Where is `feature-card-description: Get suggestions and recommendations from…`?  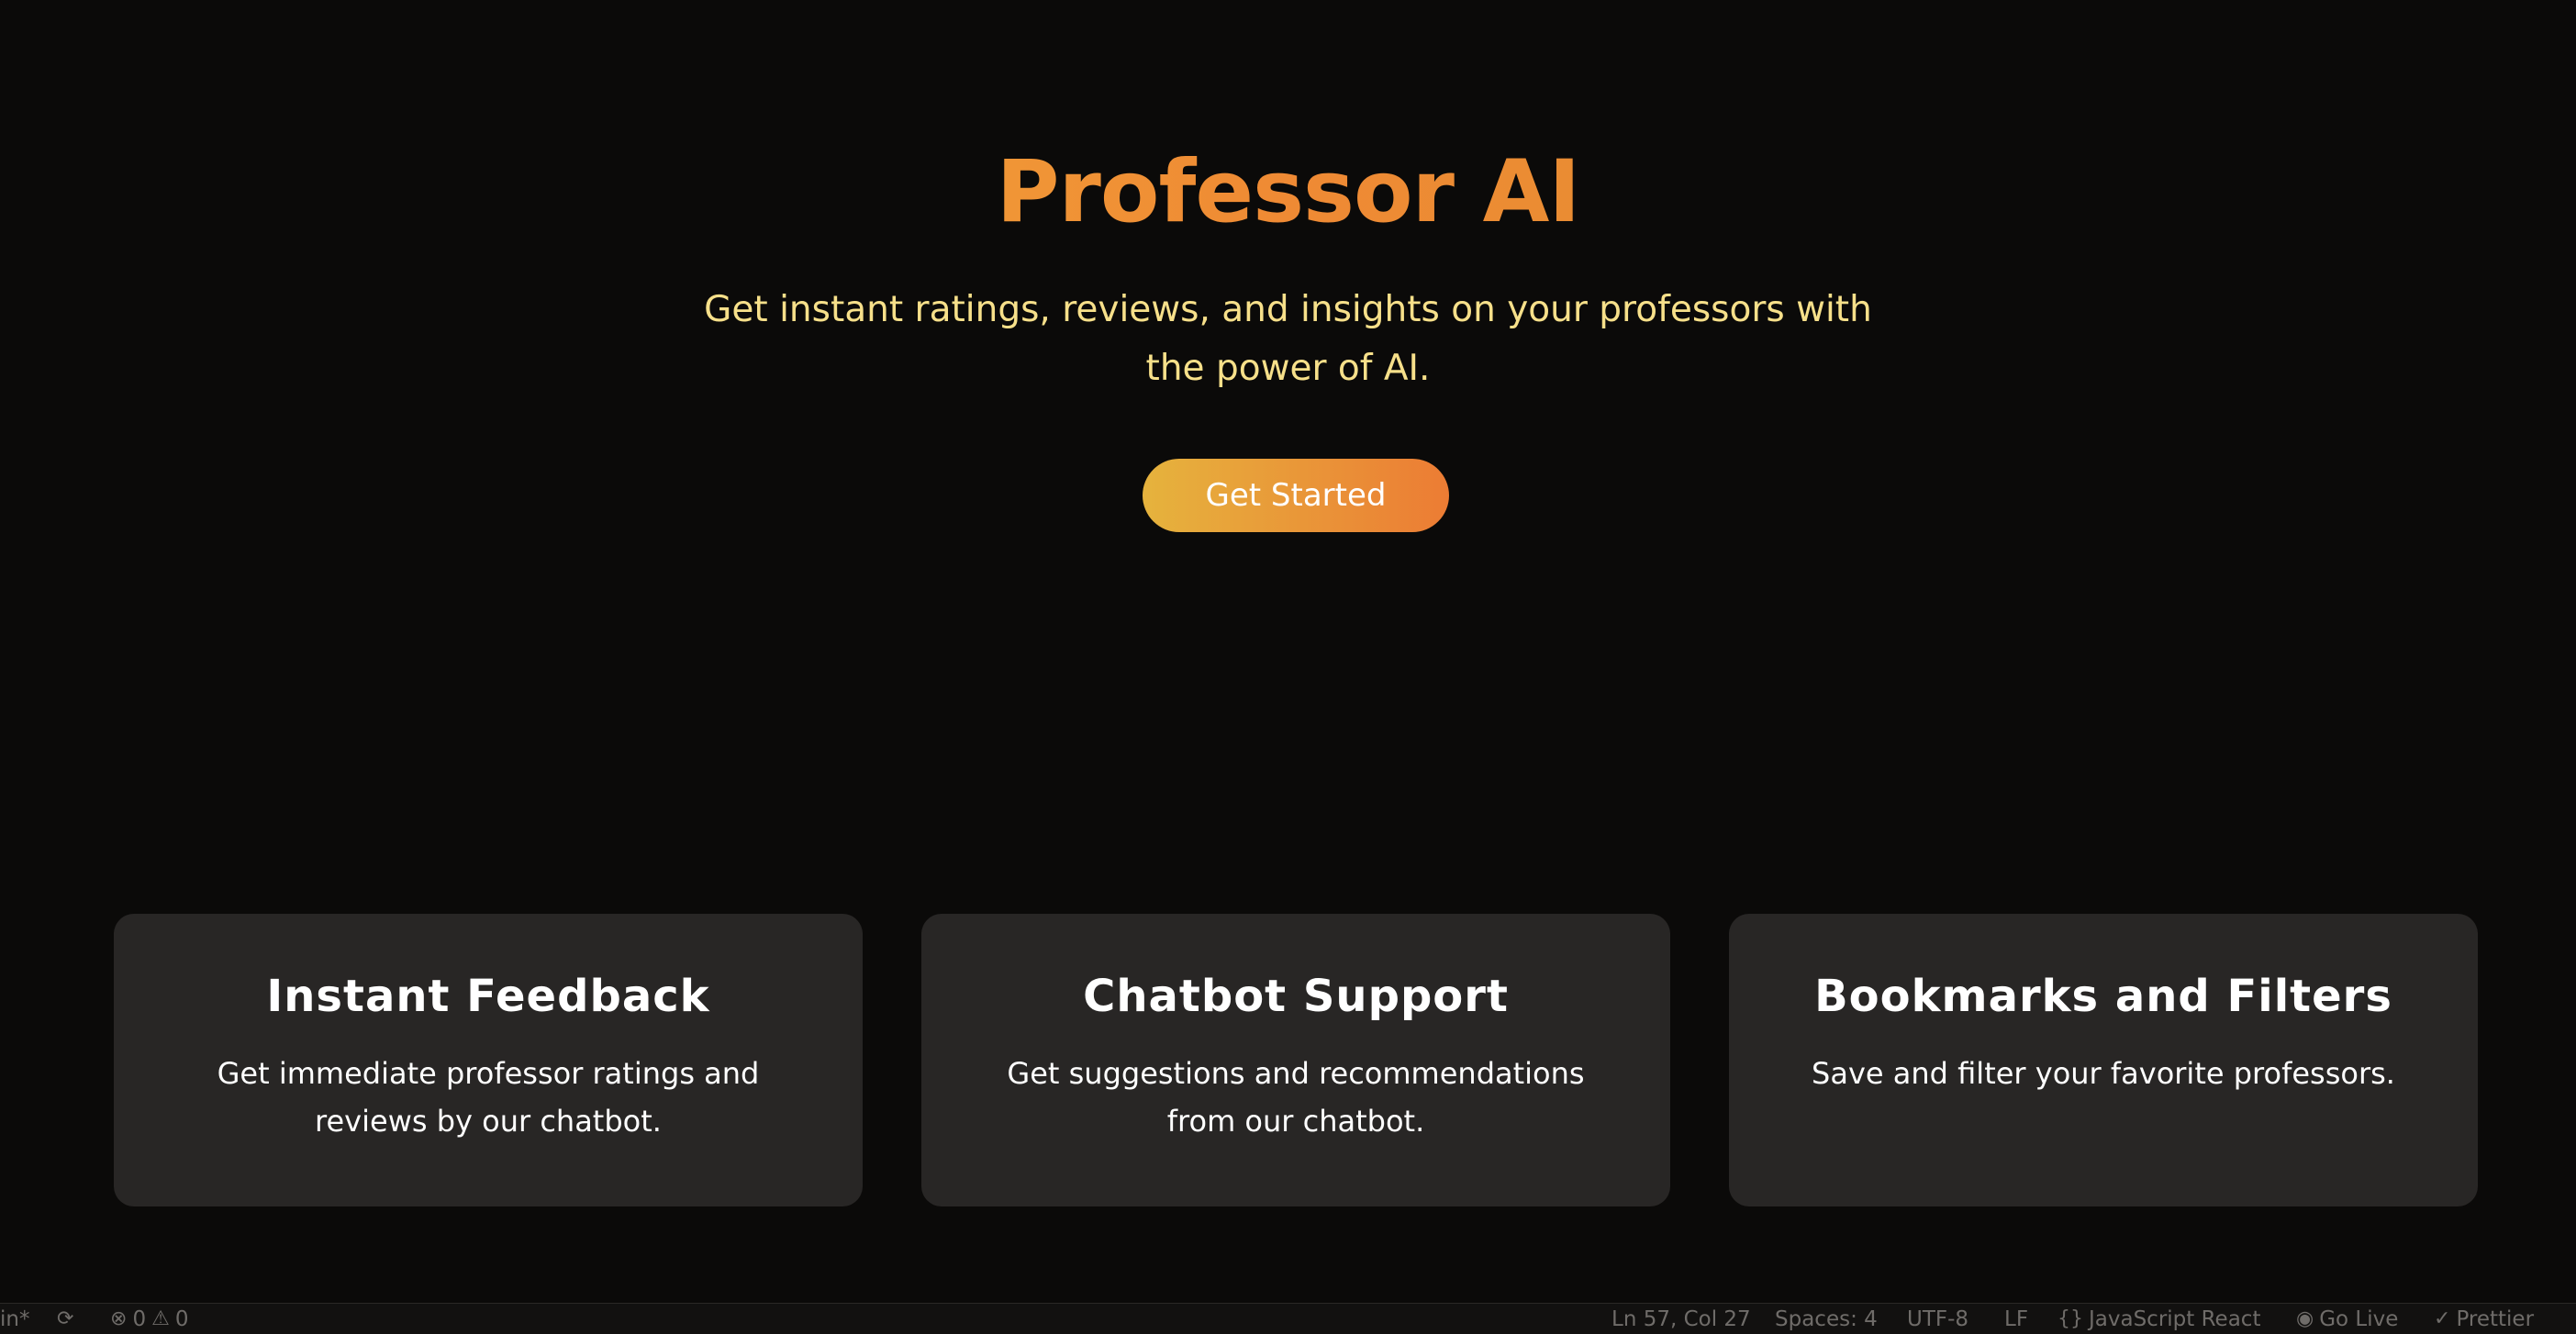 feature-card-description: Get suggestions and recommendations from… is located at coordinates (1296, 1097).